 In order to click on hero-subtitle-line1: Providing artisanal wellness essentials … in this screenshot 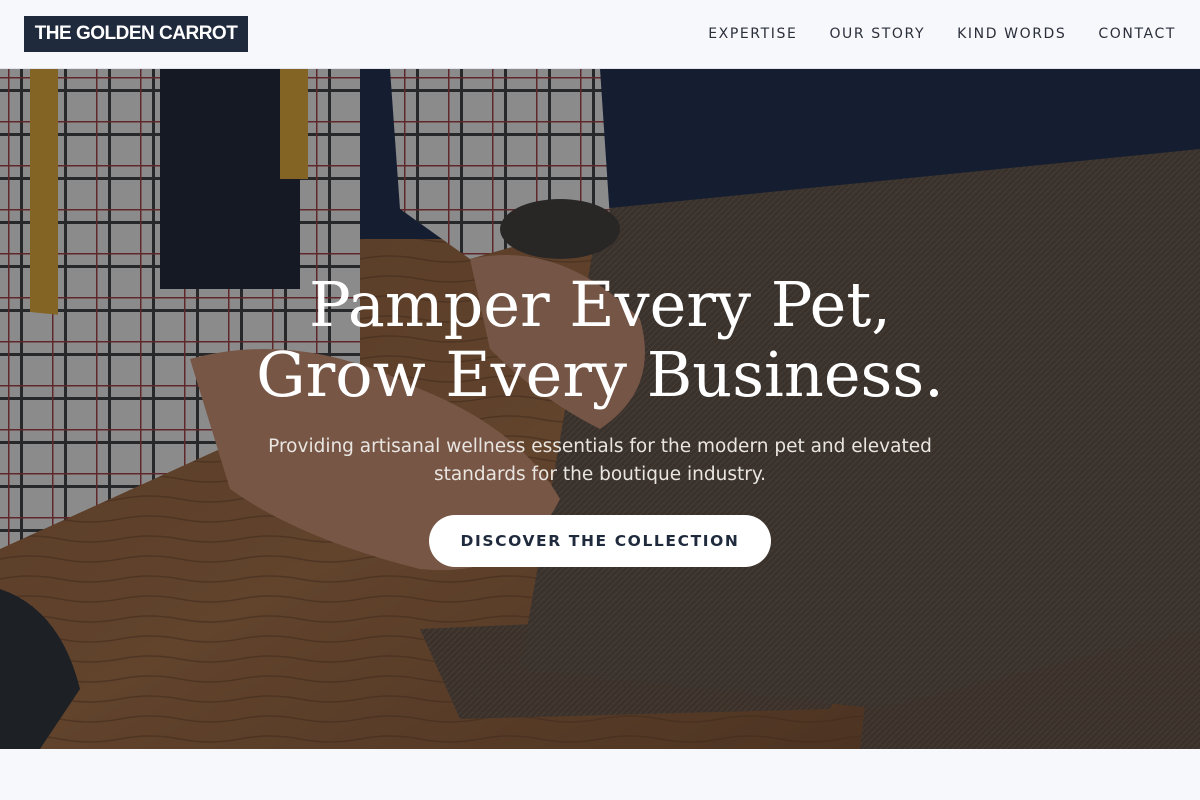, I will do `click(600, 446)`.